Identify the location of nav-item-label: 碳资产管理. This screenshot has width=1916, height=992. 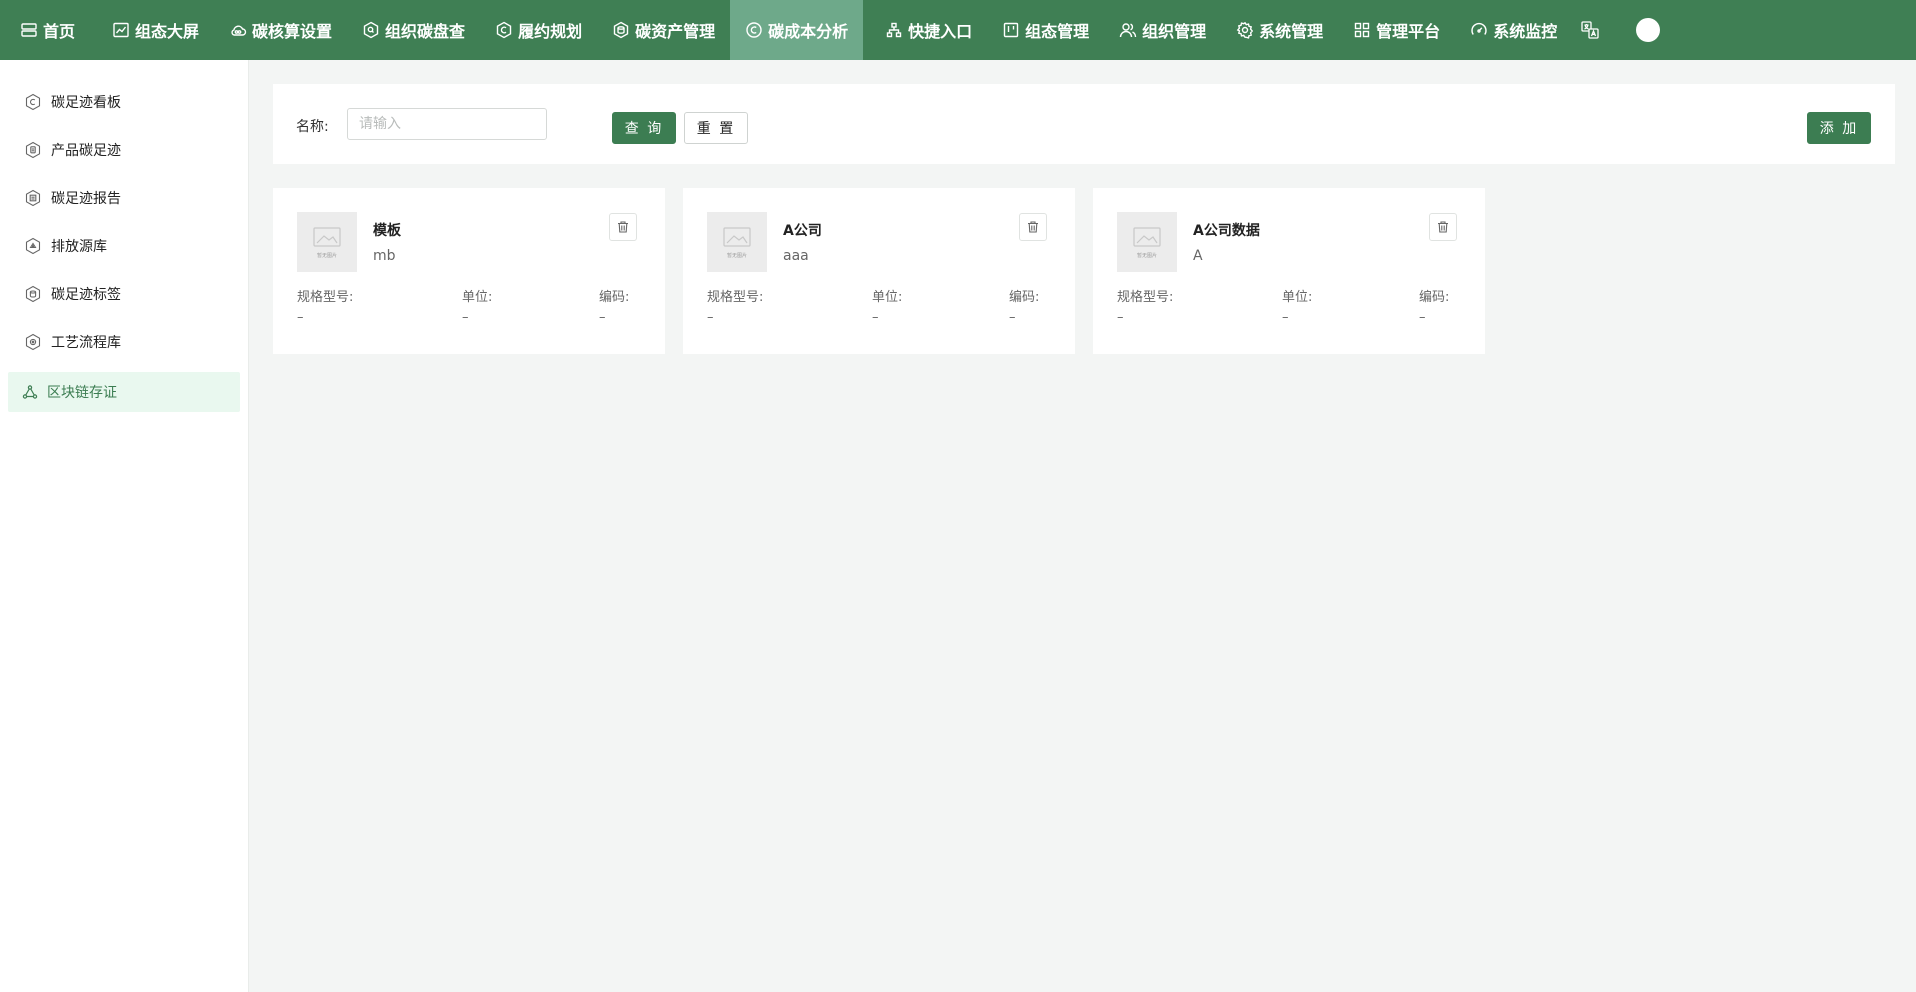
(675, 31).